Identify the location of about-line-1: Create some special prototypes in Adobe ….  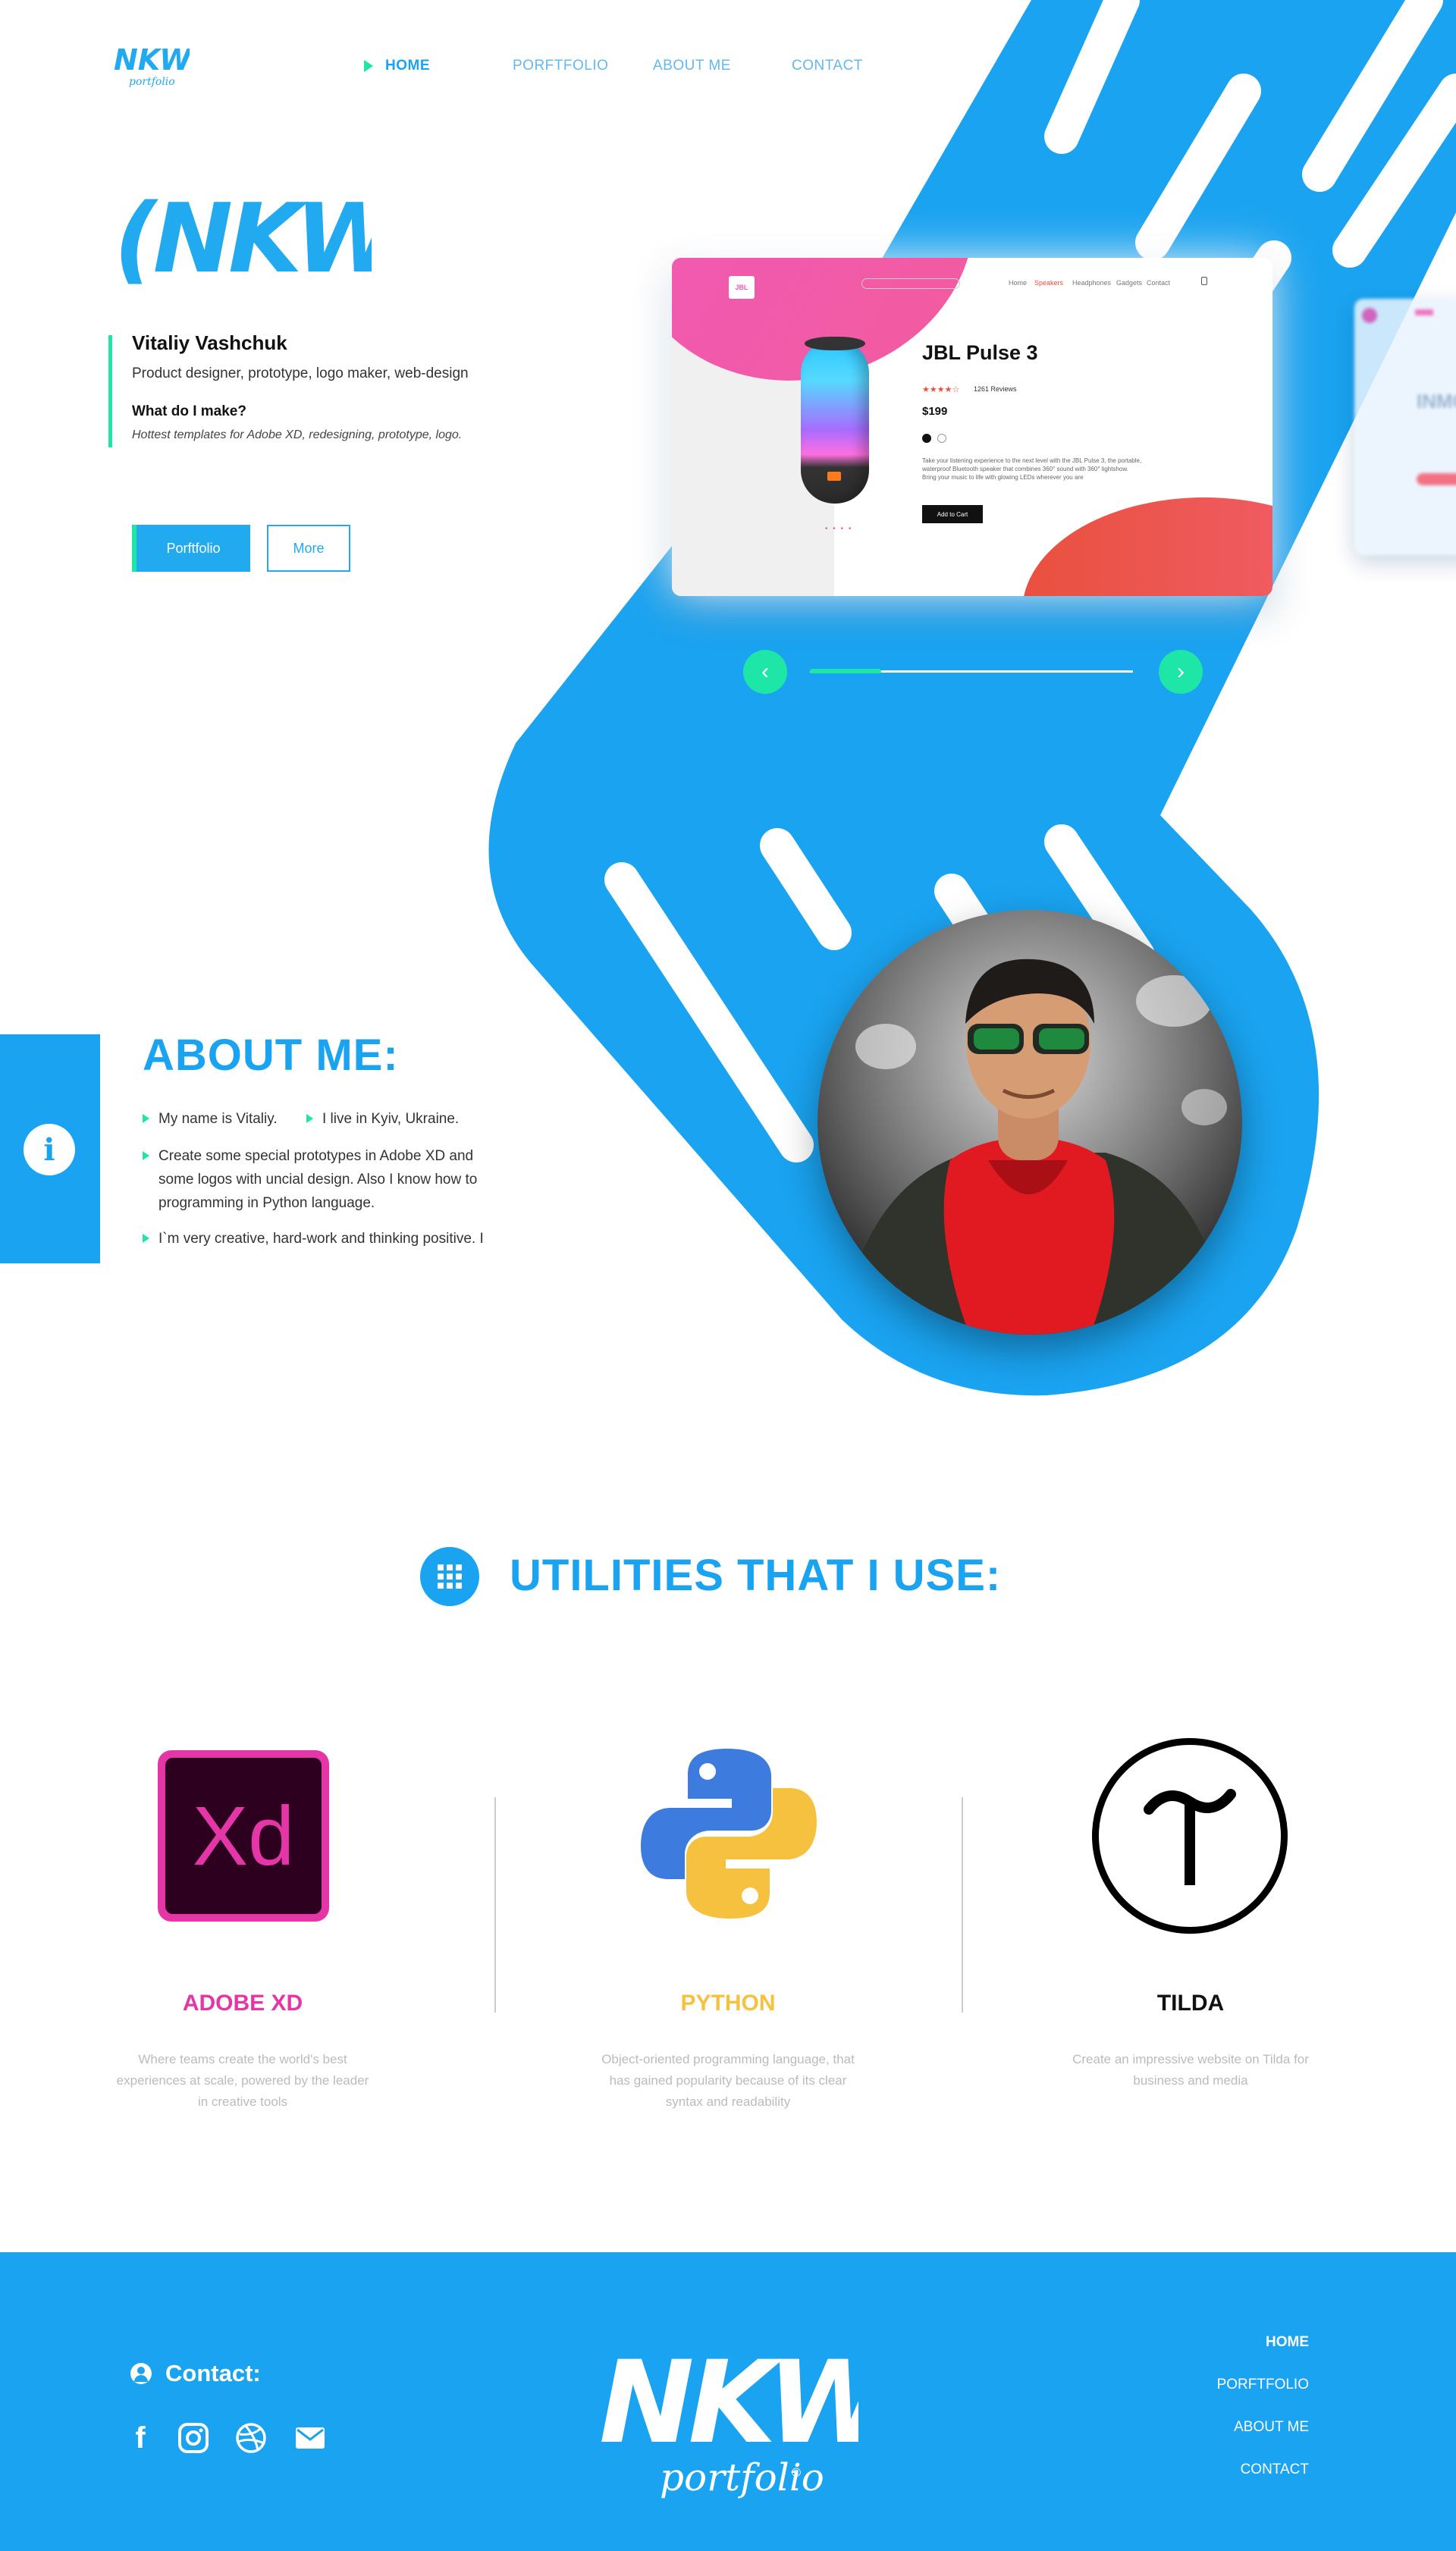
(316, 1156).